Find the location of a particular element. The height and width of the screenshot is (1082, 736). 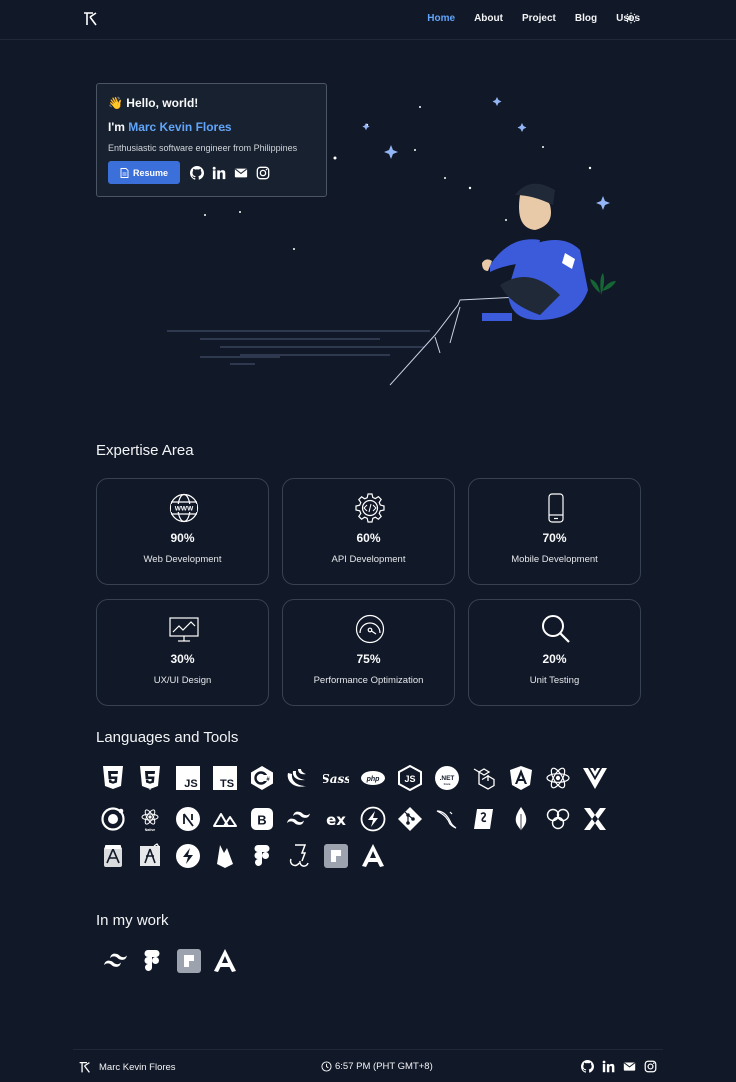

jquery-icon is located at coordinates (296, 778).